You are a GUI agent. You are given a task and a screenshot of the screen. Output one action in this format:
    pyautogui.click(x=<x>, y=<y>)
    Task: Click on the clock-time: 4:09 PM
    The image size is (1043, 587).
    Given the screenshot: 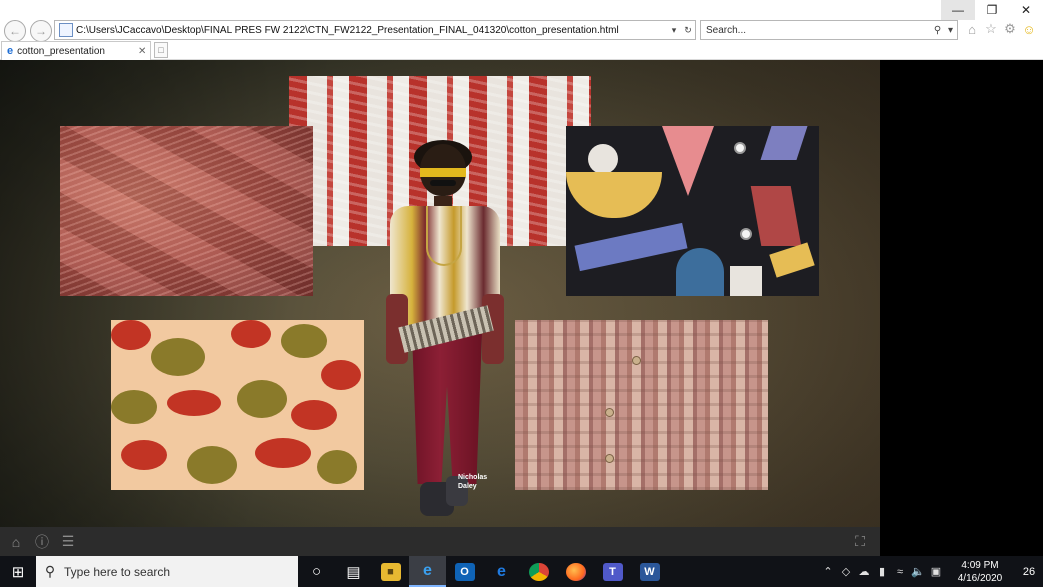 What is the action you would take?
    pyautogui.click(x=980, y=565)
    